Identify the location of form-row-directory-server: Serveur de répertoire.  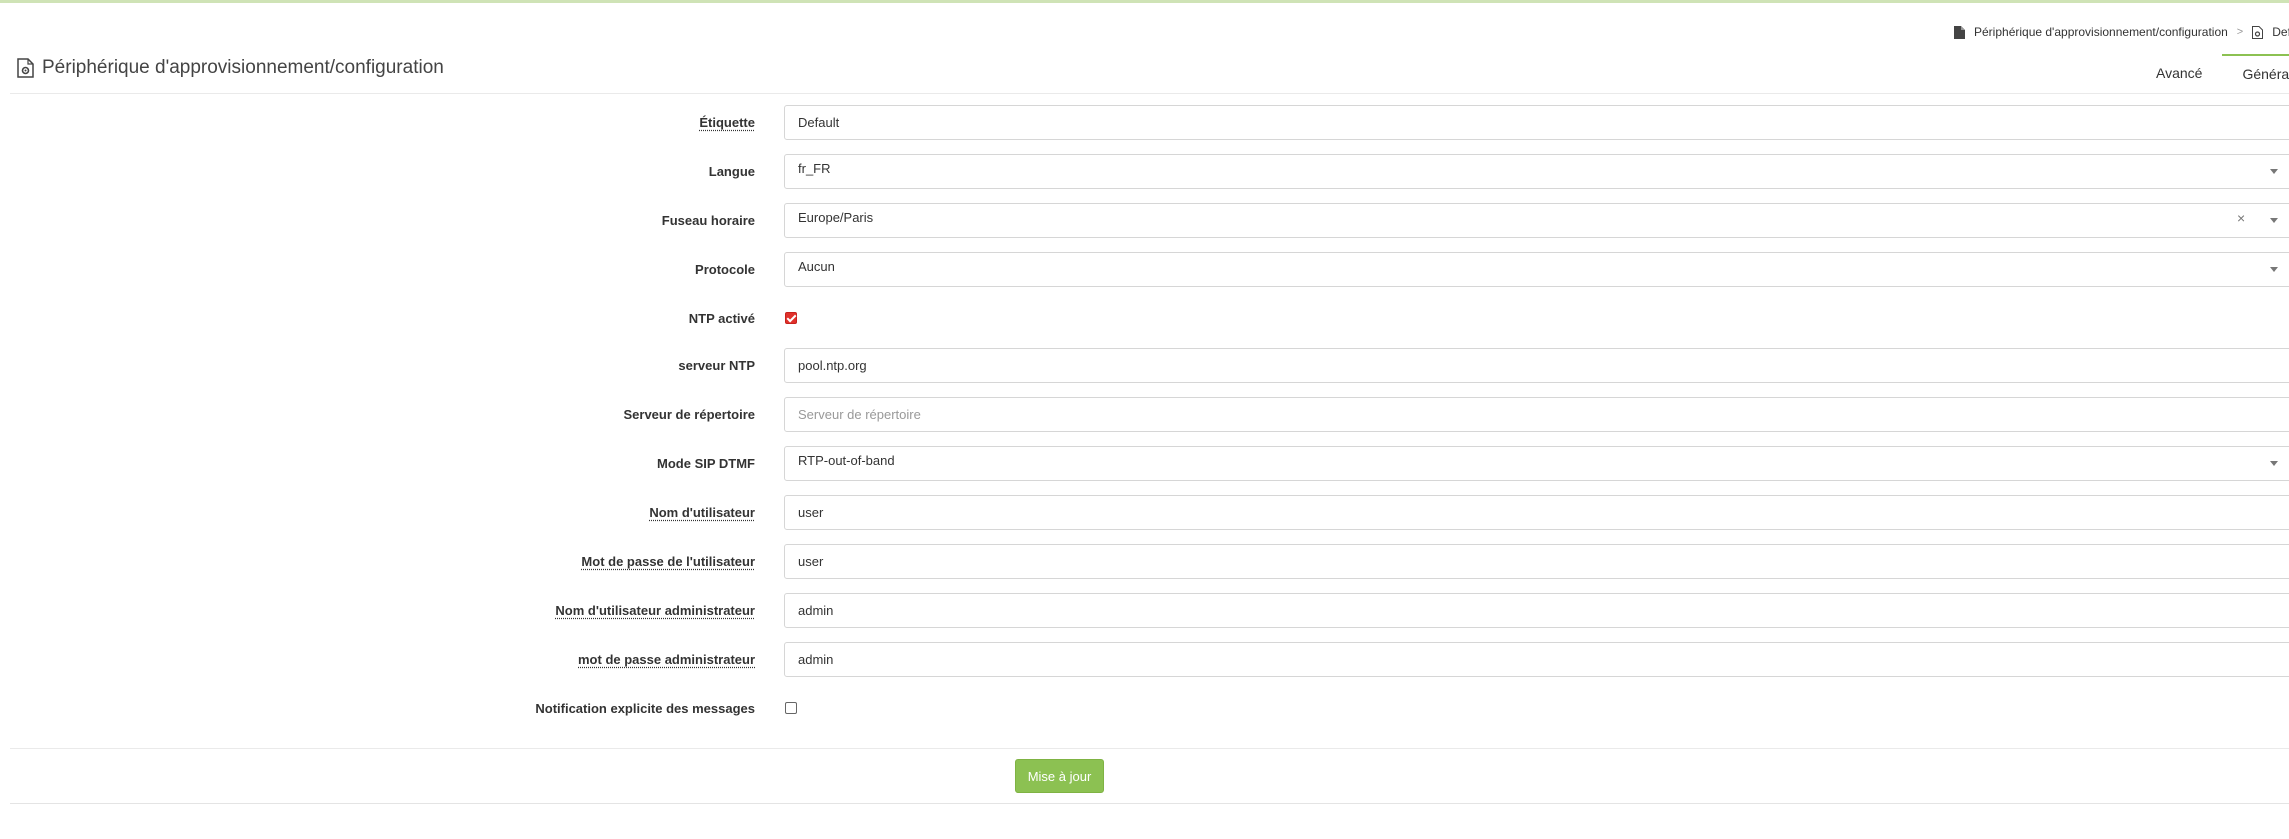
(1144, 414).